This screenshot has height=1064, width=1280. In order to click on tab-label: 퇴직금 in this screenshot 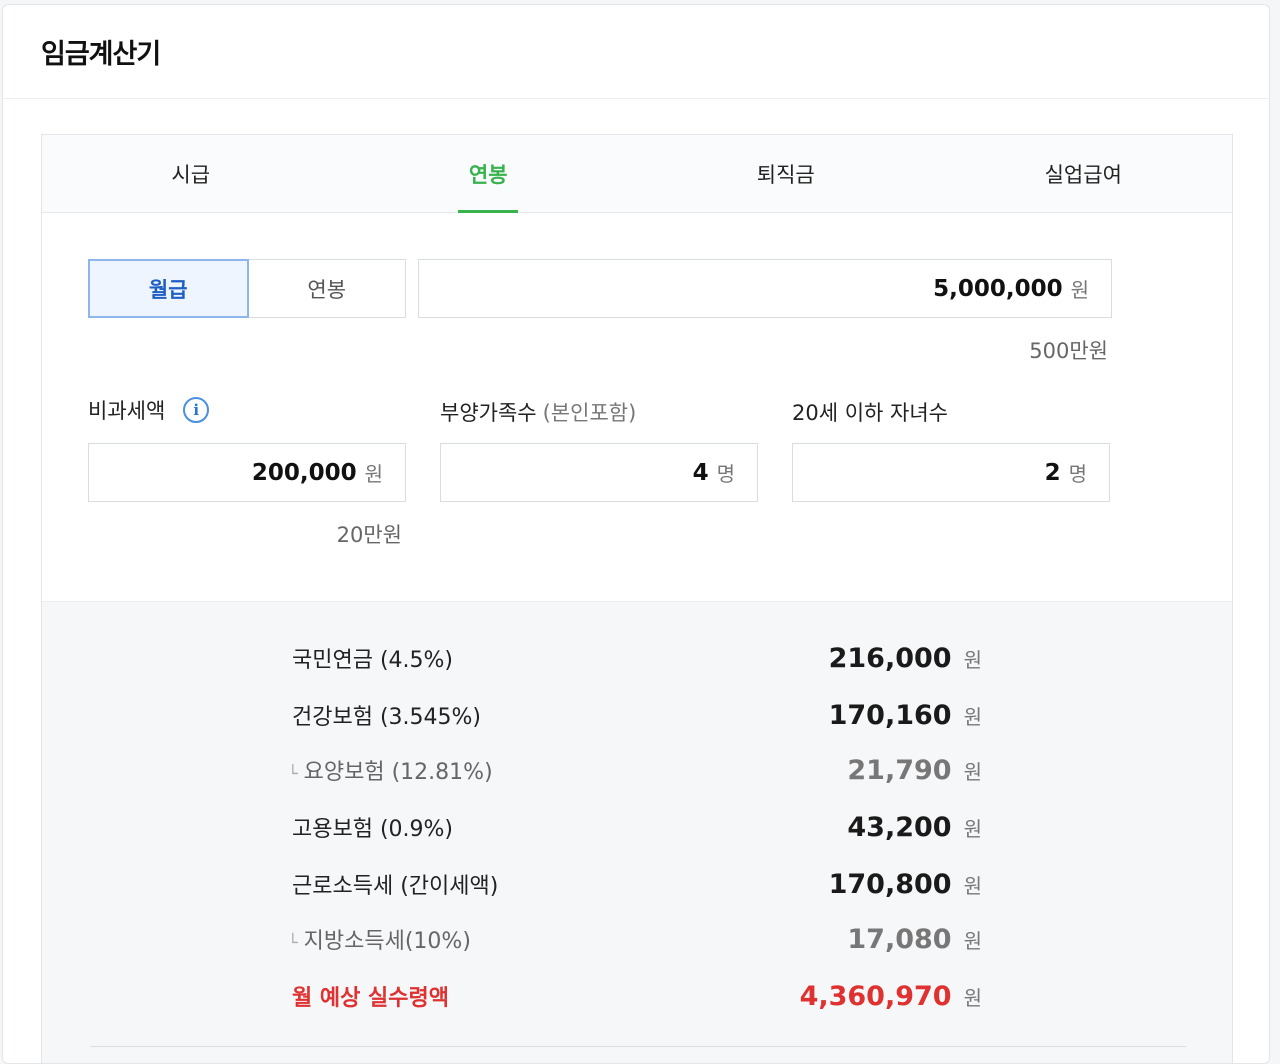, I will do `click(785, 174)`.